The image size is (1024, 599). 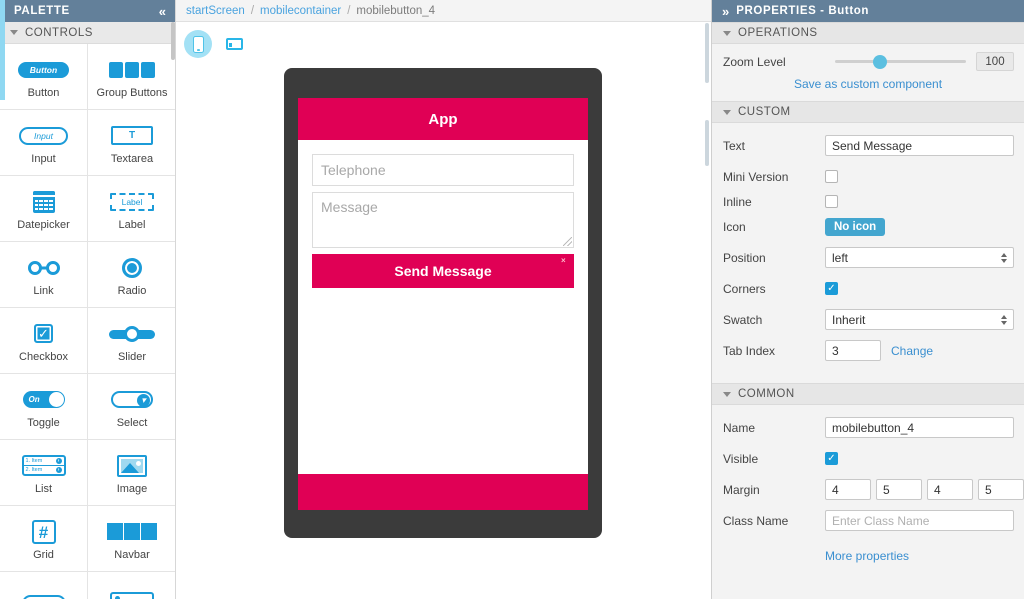 I want to click on corners-checkbox: ✓, so click(x=831, y=288).